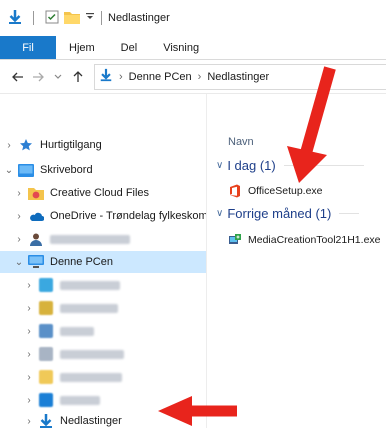 The image size is (386, 428). What do you see at coordinates (46, 354) in the screenshot?
I see `documents-icon` at bounding box center [46, 354].